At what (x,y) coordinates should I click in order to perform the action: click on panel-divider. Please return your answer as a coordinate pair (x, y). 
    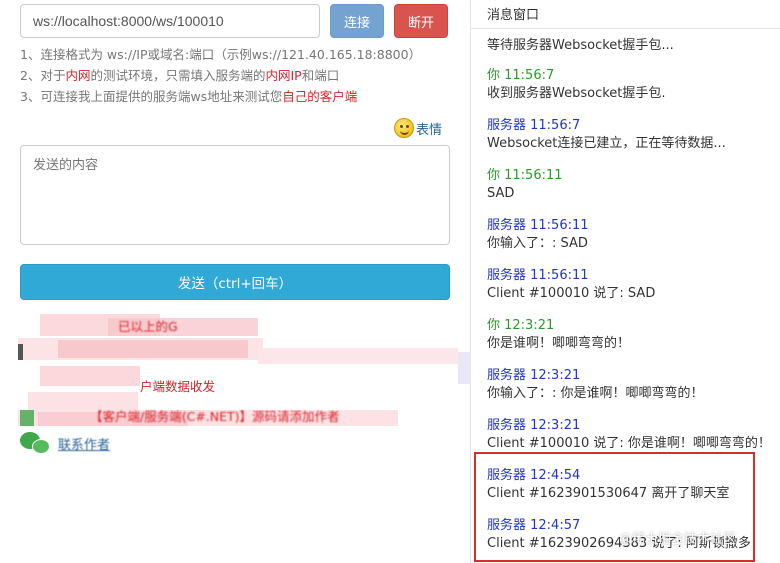
    Looking at the image, I should click on (625, 28).